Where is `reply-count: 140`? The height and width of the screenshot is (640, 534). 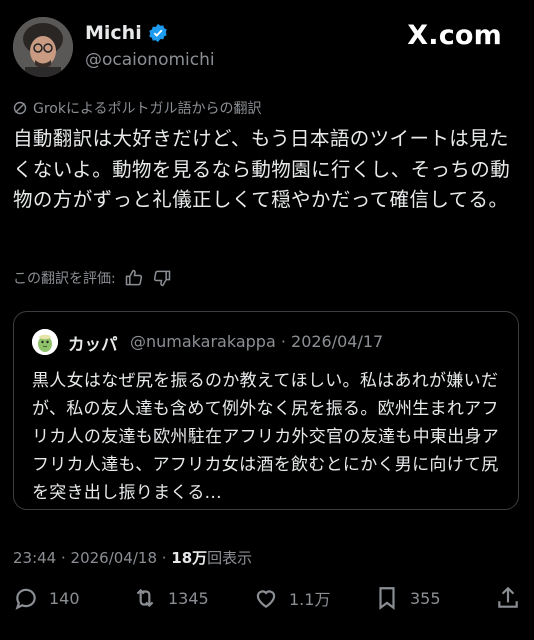
reply-count: 140 is located at coordinates (64, 598).